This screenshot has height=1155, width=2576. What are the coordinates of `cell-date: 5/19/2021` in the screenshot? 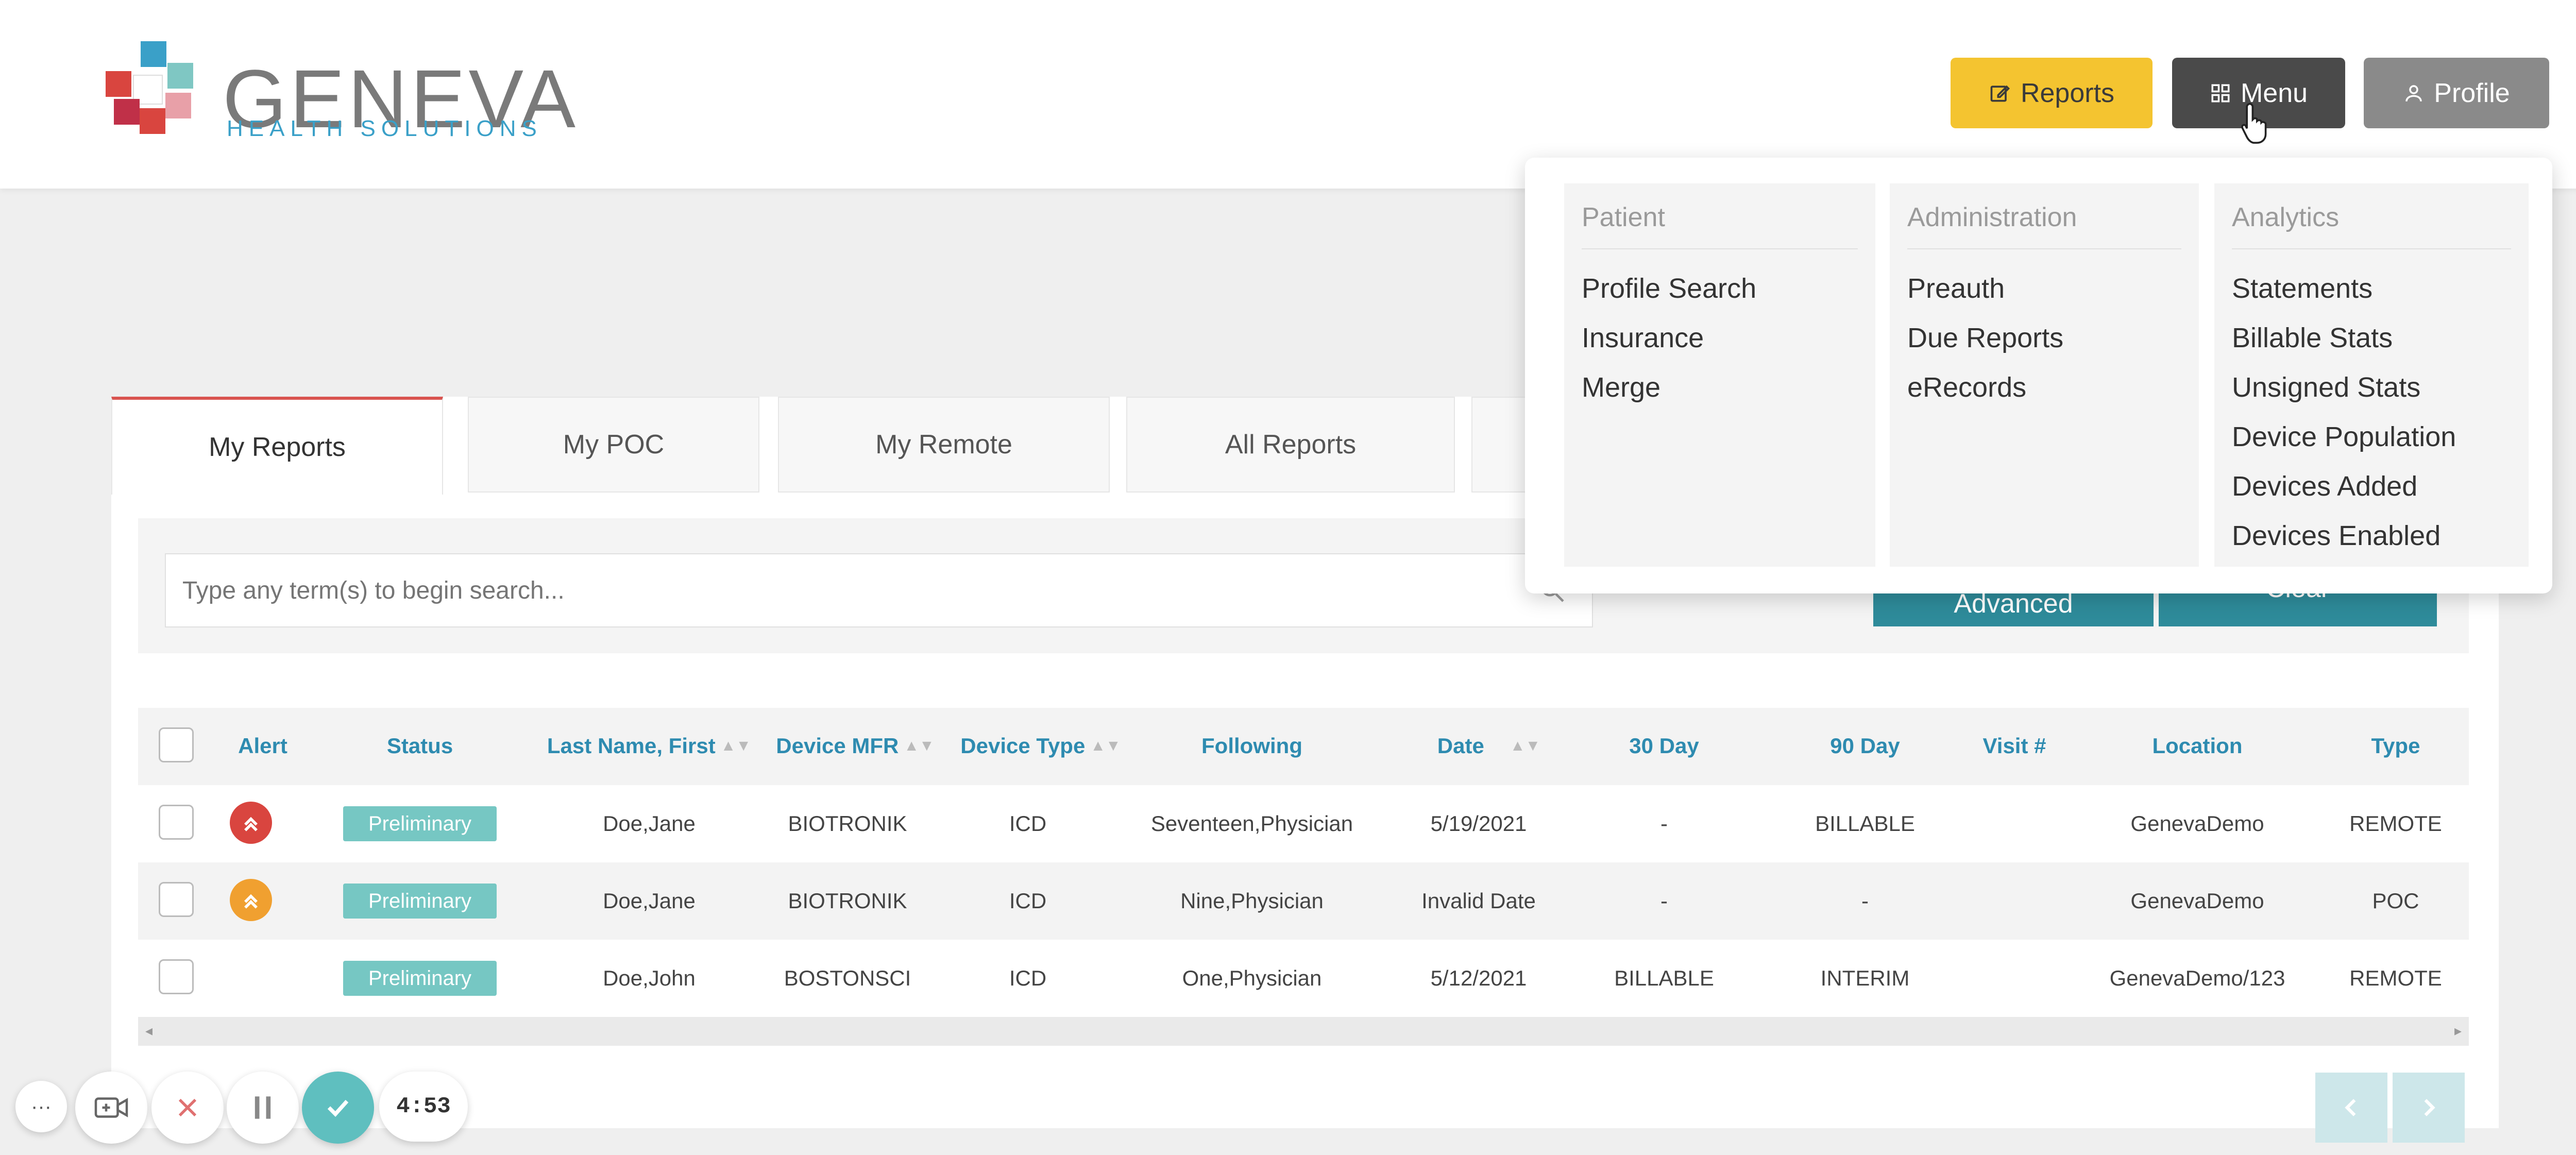 It's located at (1479, 823).